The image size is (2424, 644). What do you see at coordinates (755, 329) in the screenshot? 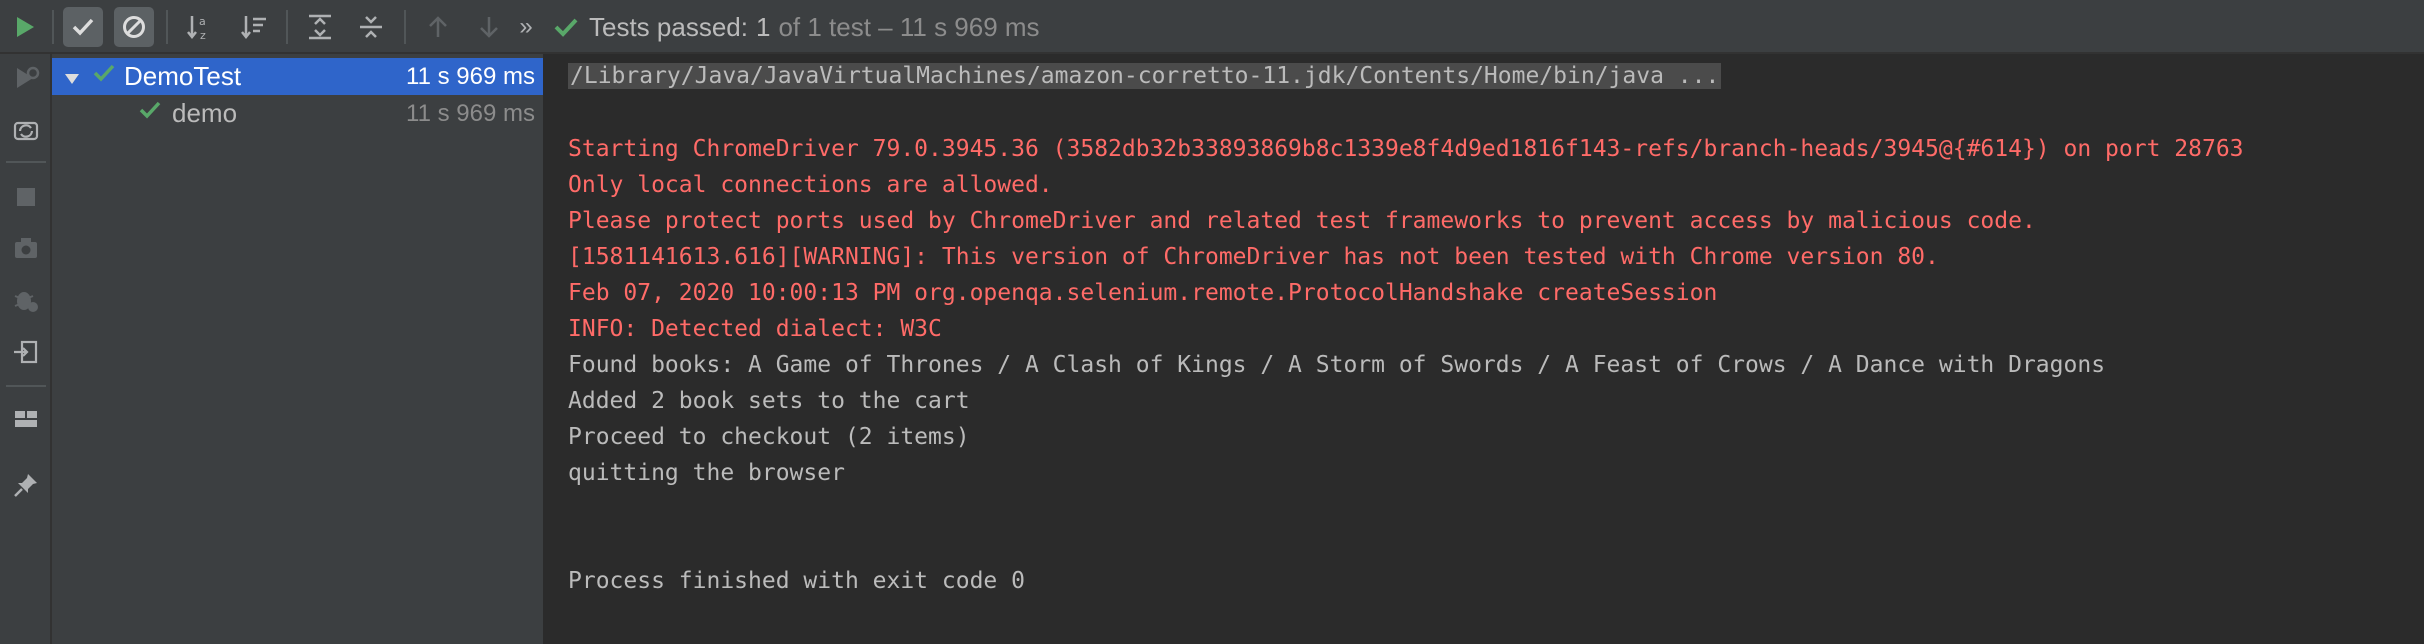
I see `console-line: INFO: Detected dialect: W3C` at bounding box center [755, 329].